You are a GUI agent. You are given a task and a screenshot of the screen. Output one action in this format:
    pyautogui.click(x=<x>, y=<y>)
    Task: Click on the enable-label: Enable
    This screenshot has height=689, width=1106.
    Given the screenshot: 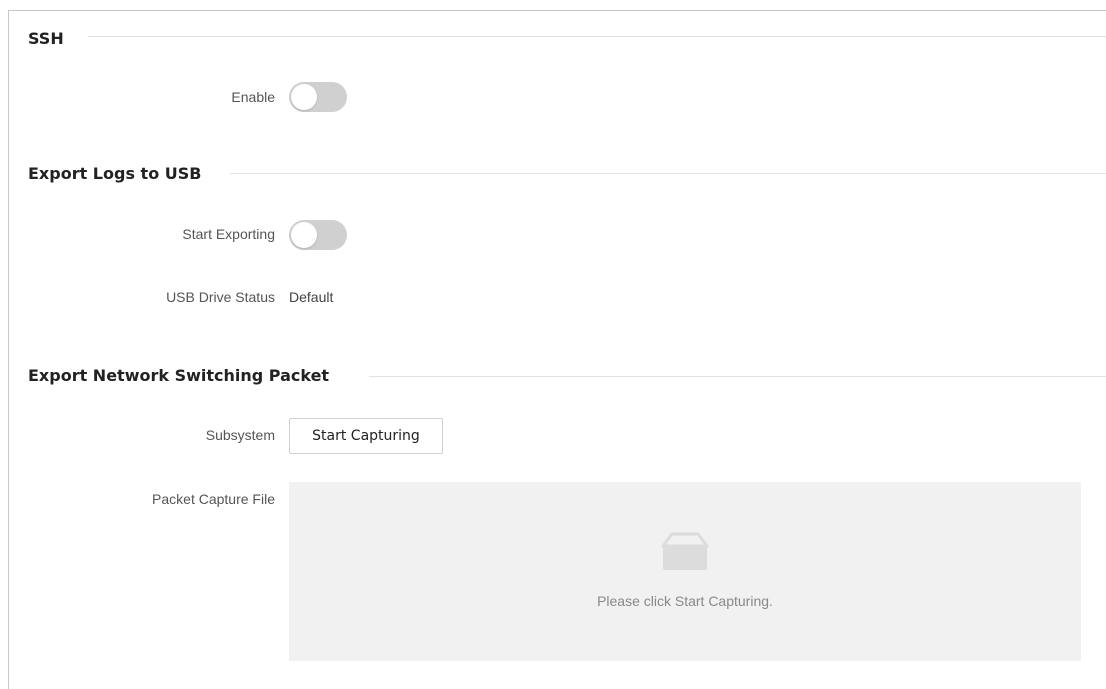 What is the action you would take?
    pyautogui.click(x=253, y=97)
    